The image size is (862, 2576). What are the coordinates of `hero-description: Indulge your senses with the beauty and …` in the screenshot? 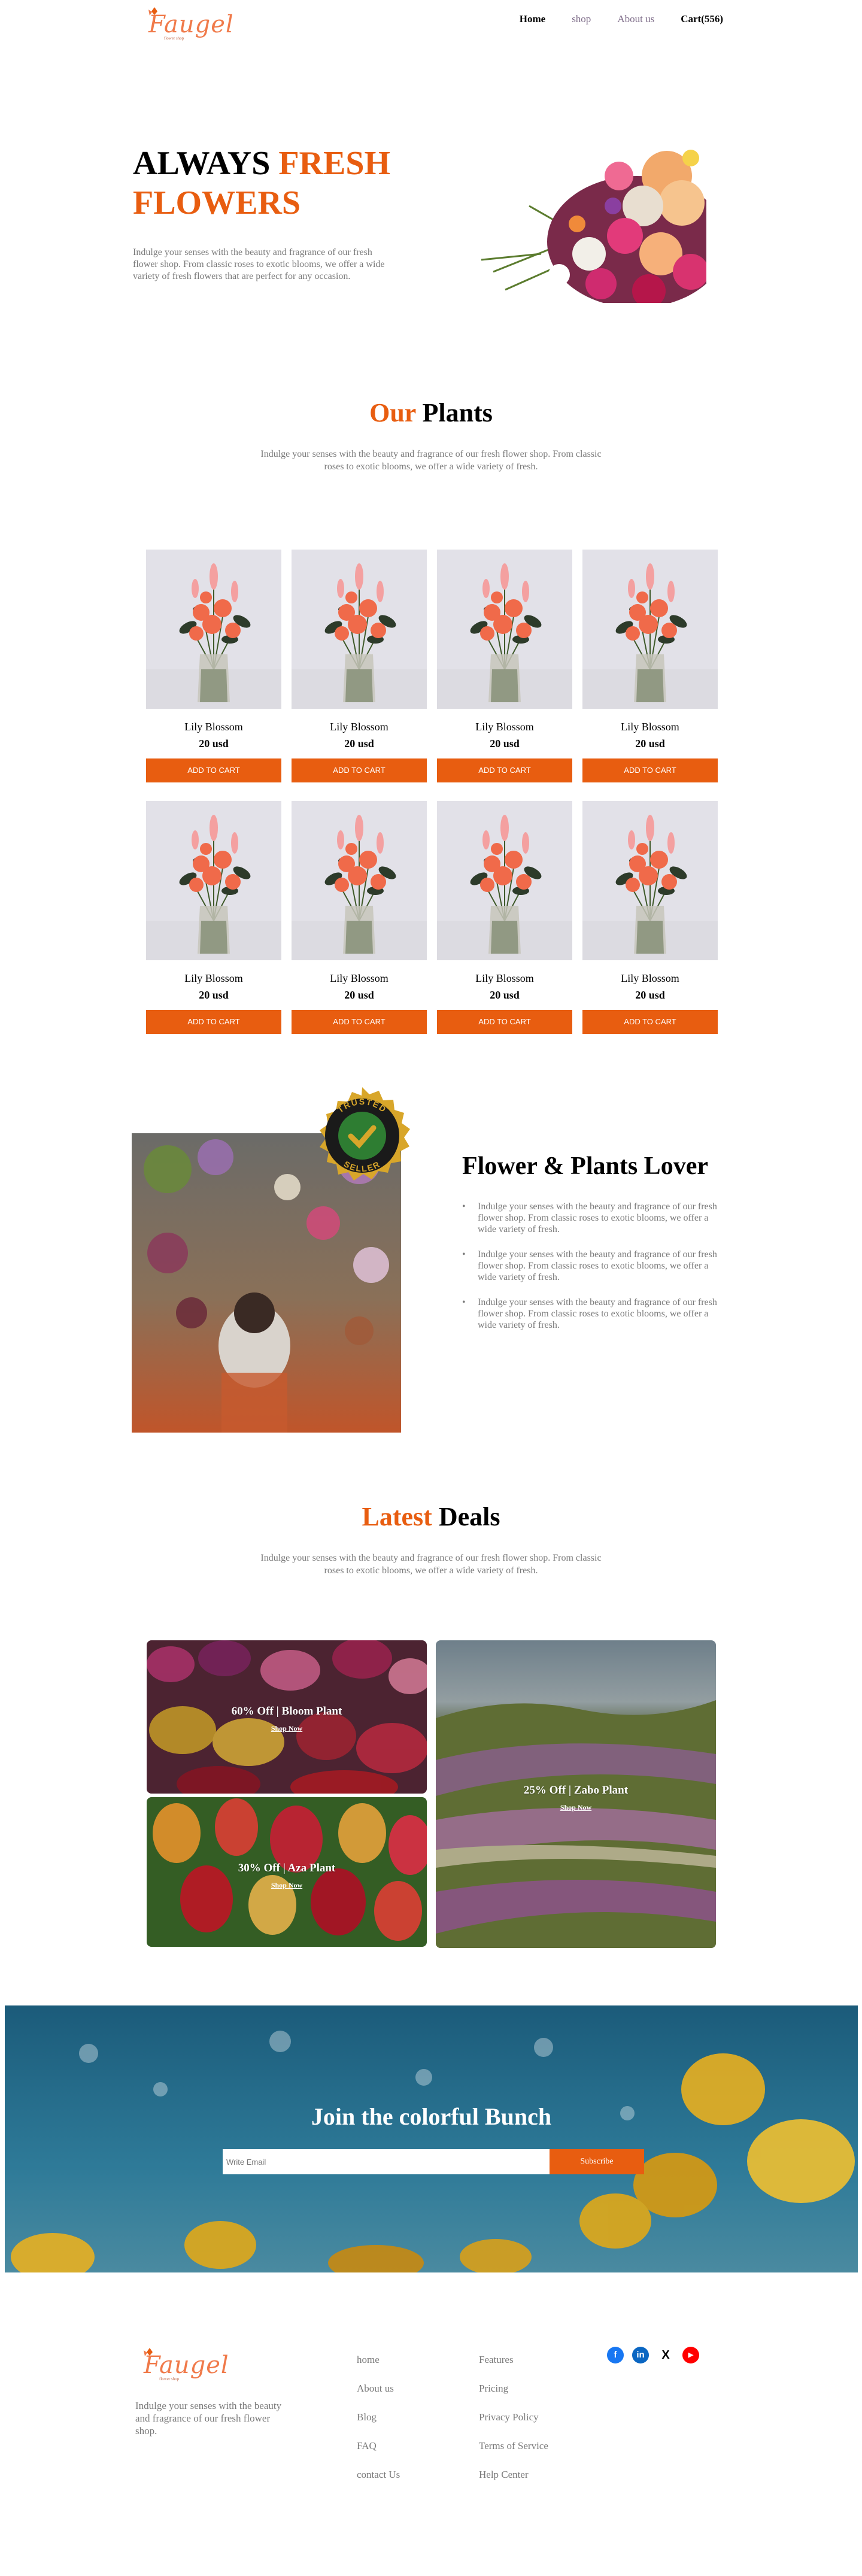 It's located at (259, 264).